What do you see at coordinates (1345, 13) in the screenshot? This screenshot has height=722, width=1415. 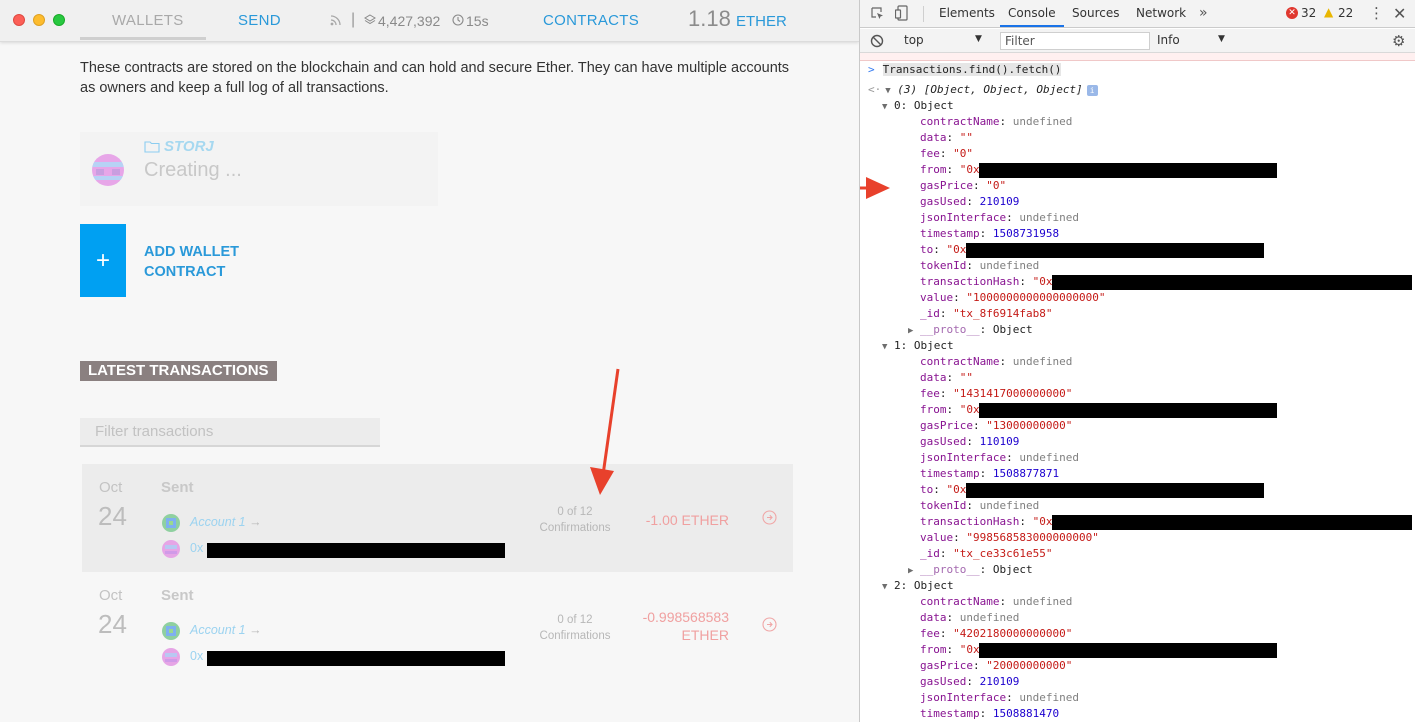 I see `warning-count: 22` at bounding box center [1345, 13].